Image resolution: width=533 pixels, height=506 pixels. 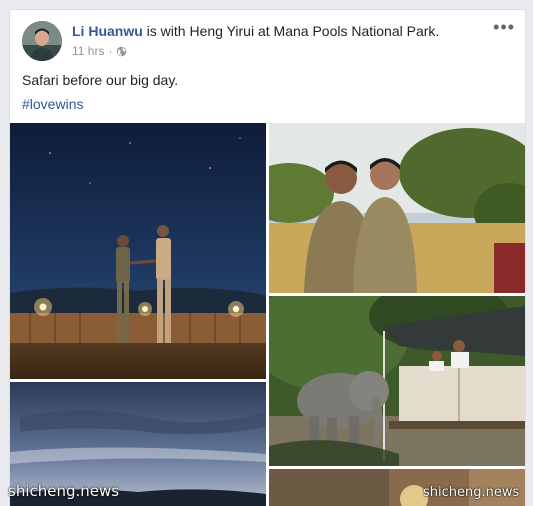 I want to click on with-text: is with, so click(x=166, y=31).